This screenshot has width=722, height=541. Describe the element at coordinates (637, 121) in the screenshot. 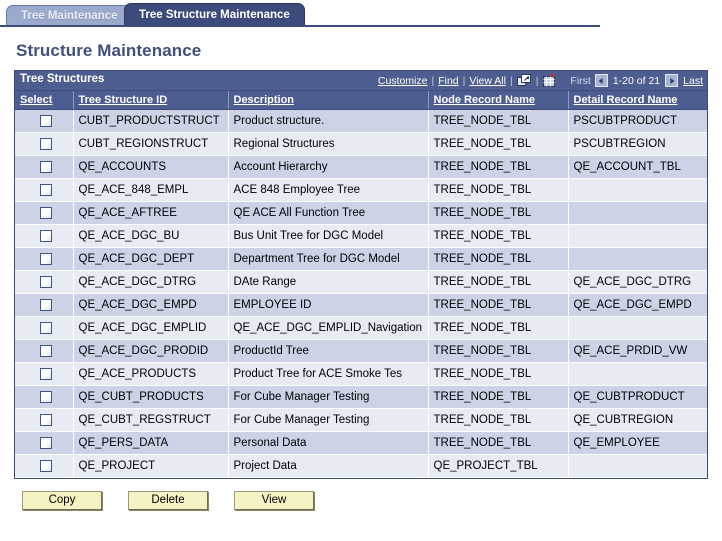

I see `detail-record-name-cell: PSCUBTPRODUCT` at that location.